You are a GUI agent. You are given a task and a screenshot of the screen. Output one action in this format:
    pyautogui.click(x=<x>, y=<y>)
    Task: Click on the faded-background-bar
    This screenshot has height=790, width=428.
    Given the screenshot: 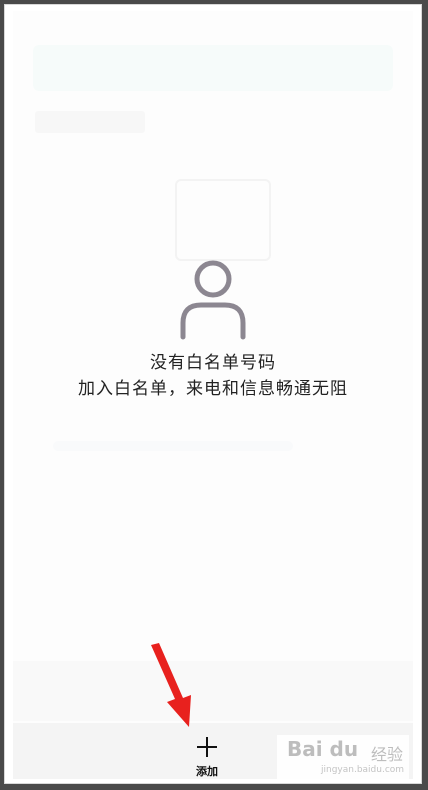 What is the action you would take?
    pyautogui.click(x=213, y=68)
    